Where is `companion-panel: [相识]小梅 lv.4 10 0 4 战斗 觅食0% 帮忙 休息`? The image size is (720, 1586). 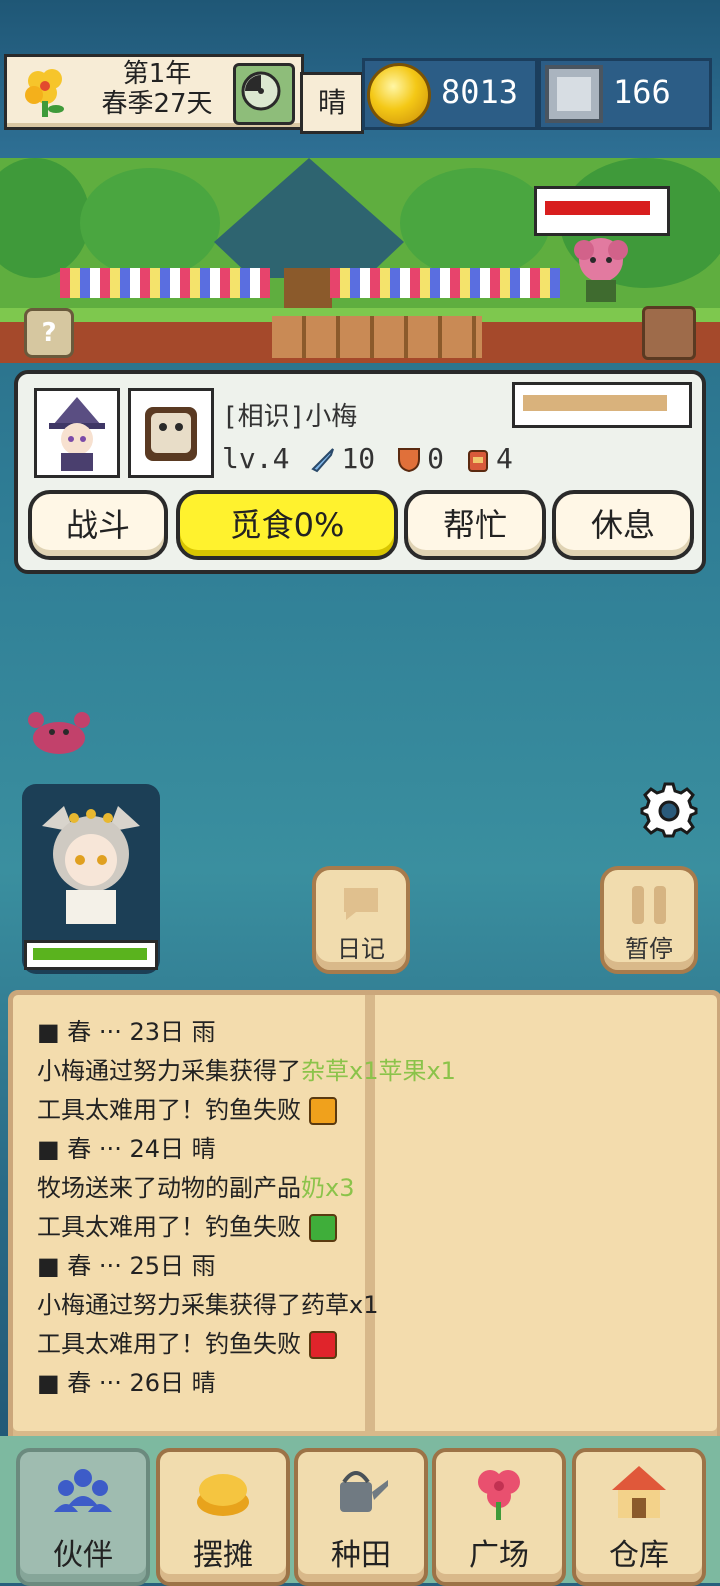 companion-panel: [相识]小梅 lv.4 10 0 4 战斗 觅食0% 帮忙 休息 is located at coordinates (360, 472).